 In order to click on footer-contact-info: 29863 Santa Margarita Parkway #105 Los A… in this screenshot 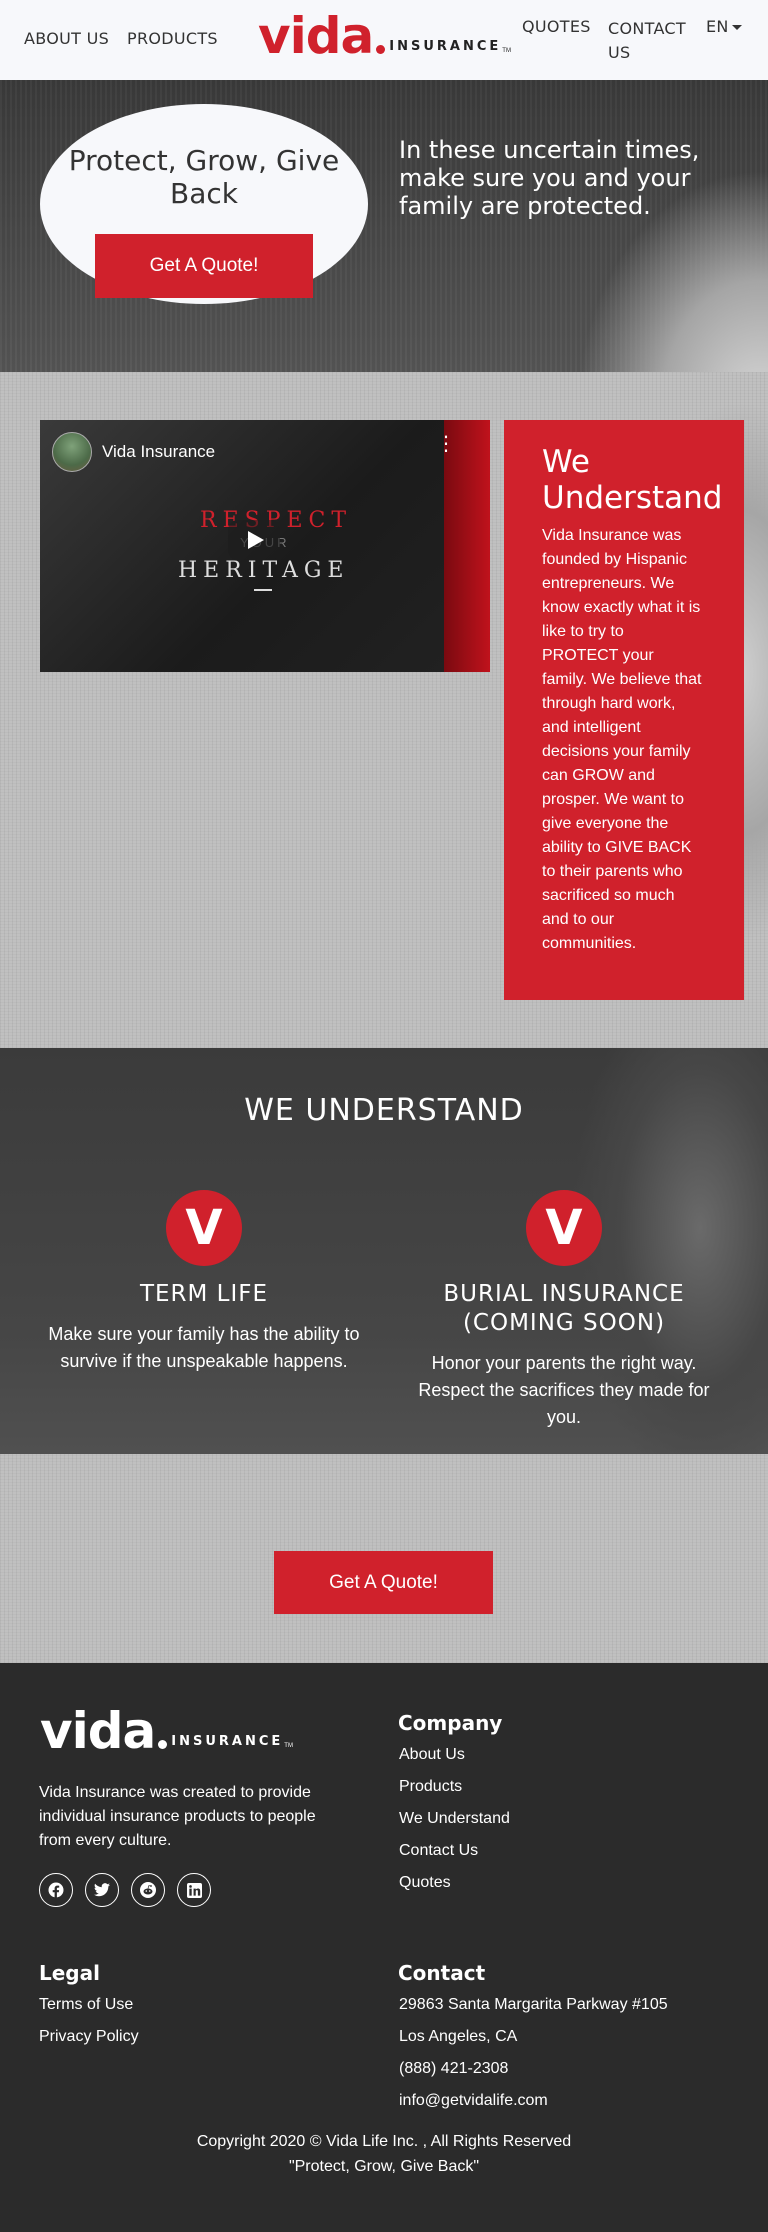, I will do `click(533, 2053)`.